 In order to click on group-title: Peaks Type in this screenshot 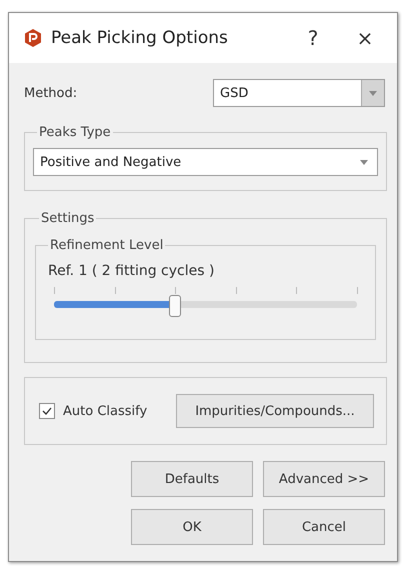, I will do `click(75, 132)`.